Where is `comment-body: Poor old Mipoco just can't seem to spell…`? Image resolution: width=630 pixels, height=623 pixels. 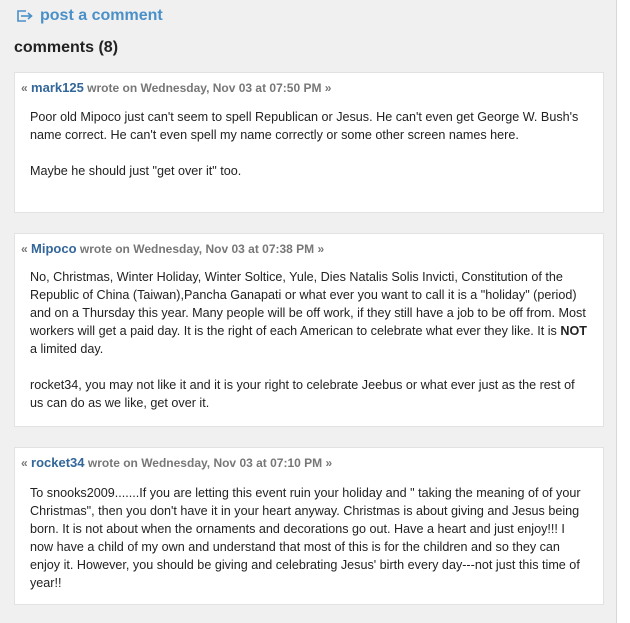
comment-body: Poor old Mipoco just can't seem to spell… is located at coordinates (310, 144).